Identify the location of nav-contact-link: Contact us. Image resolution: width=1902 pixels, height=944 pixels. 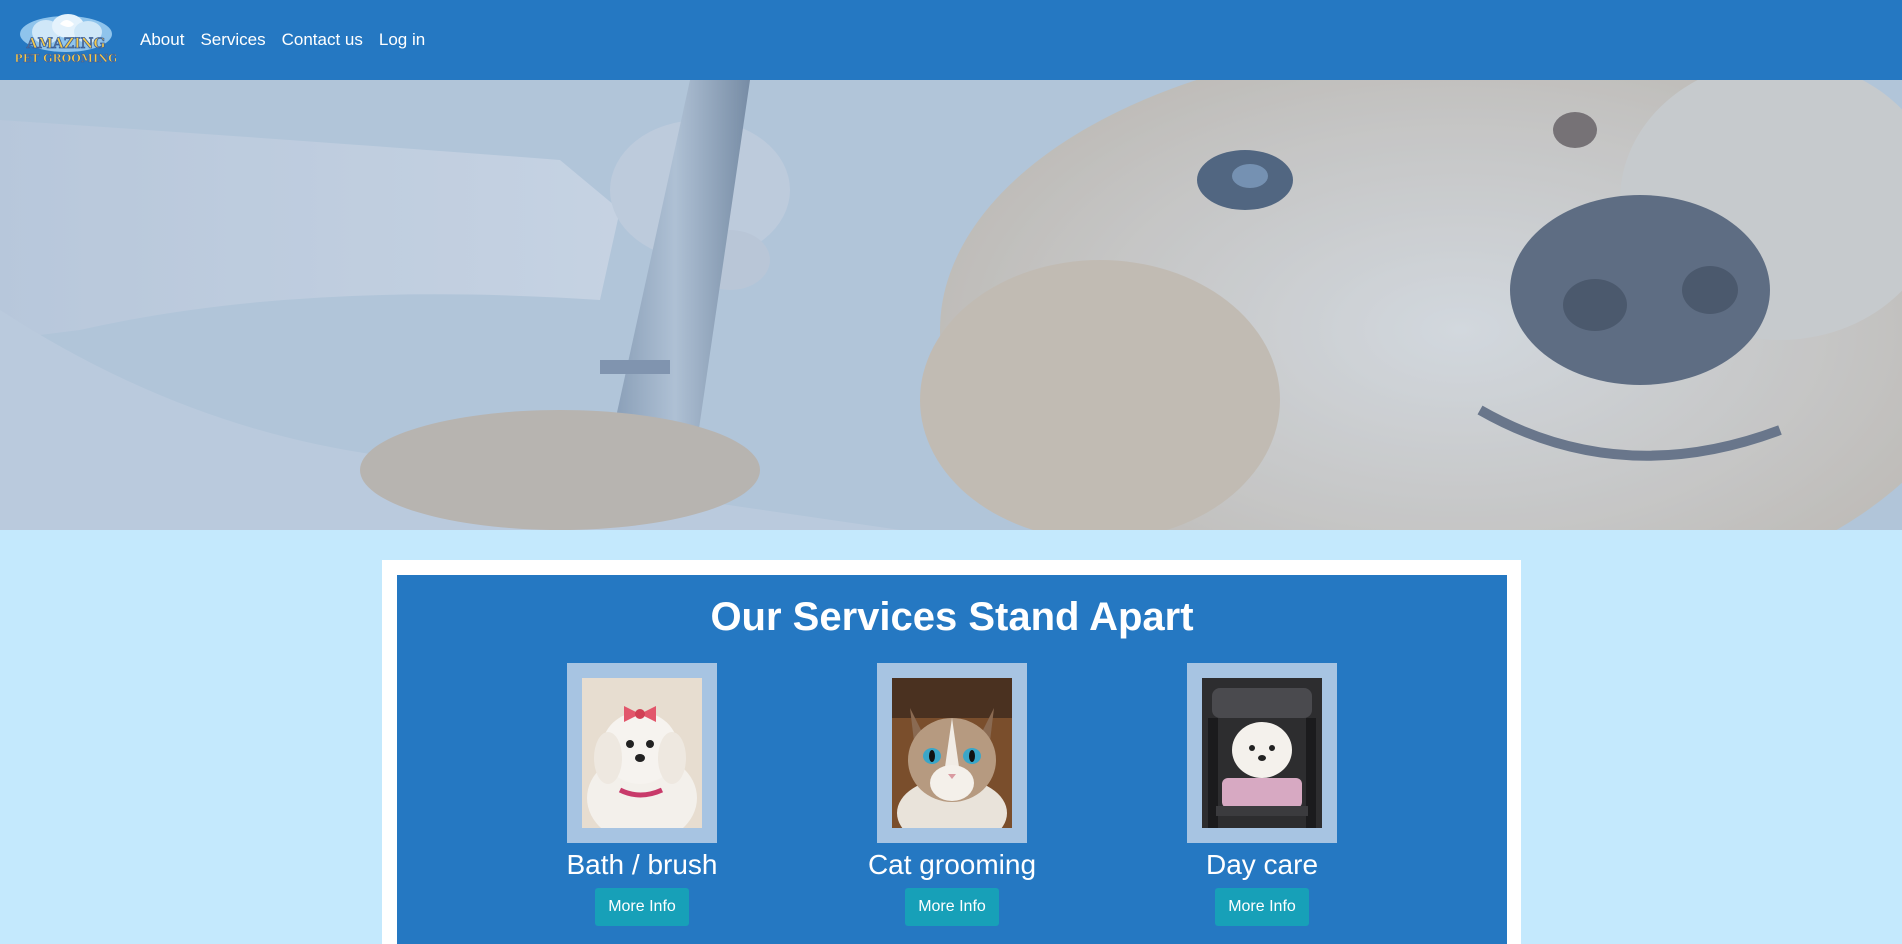
(322, 40).